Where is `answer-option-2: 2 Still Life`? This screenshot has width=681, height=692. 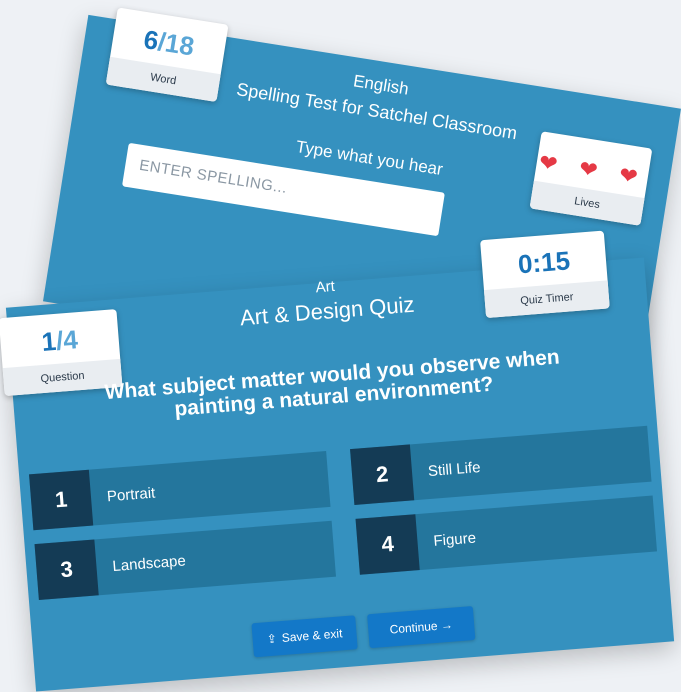
answer-option-2: 2 Still Life is located at coordinates (501, 465).